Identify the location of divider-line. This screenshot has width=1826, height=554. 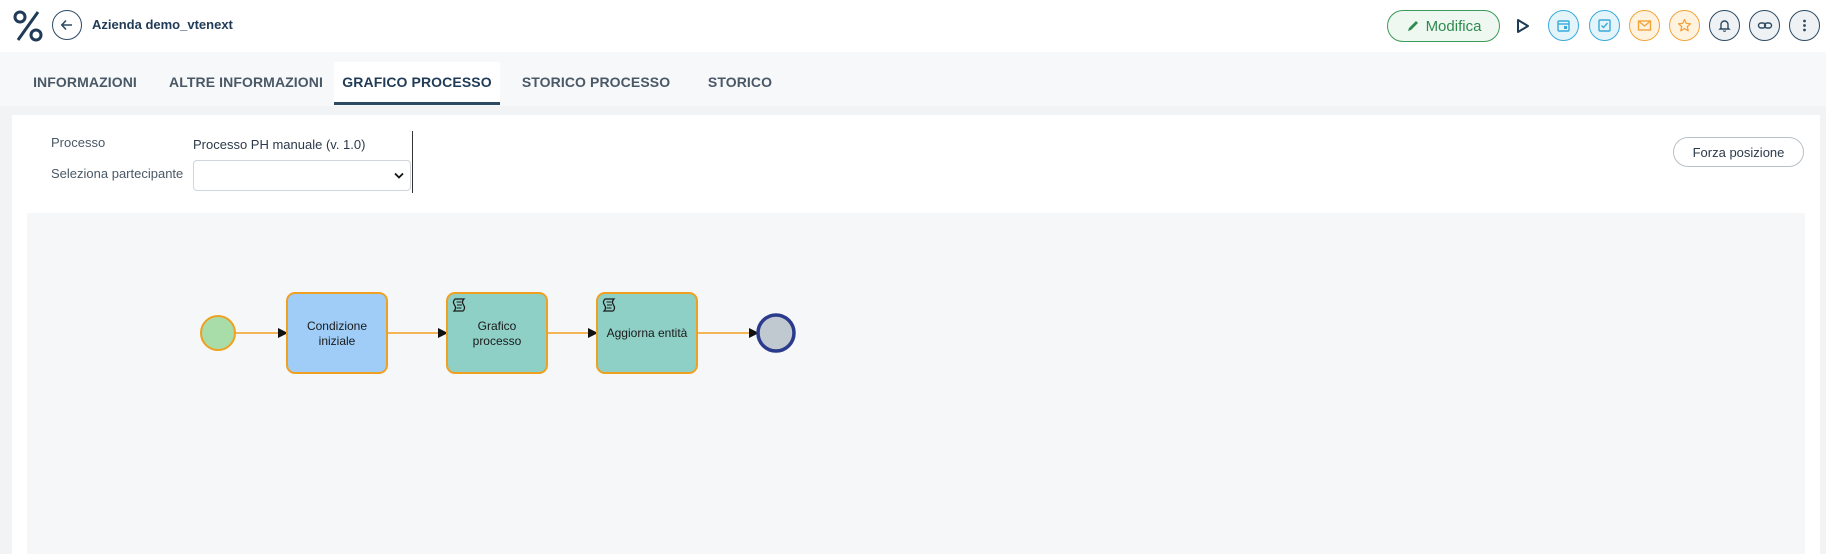
(412, 162).